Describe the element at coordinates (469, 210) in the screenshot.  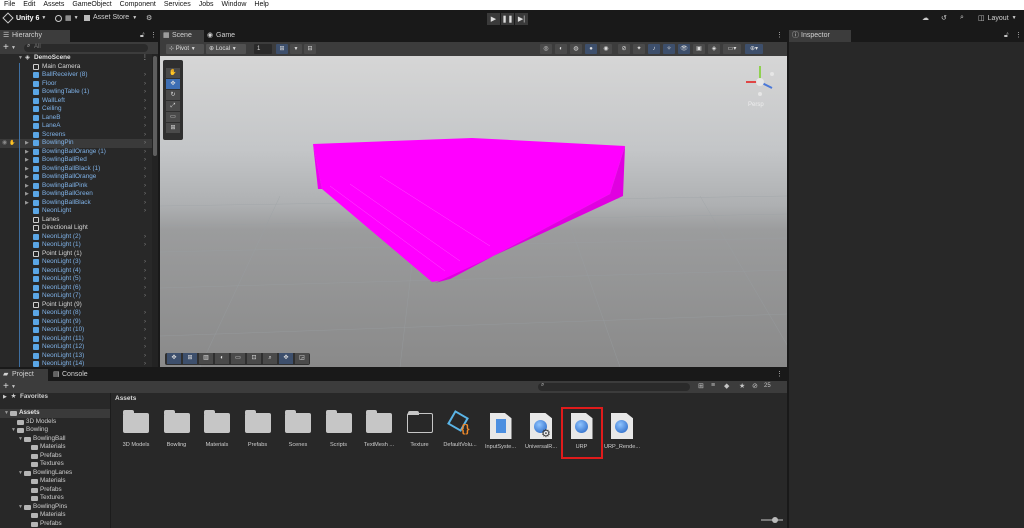
I see `magenta-bowling-lane-mesh` at that location.